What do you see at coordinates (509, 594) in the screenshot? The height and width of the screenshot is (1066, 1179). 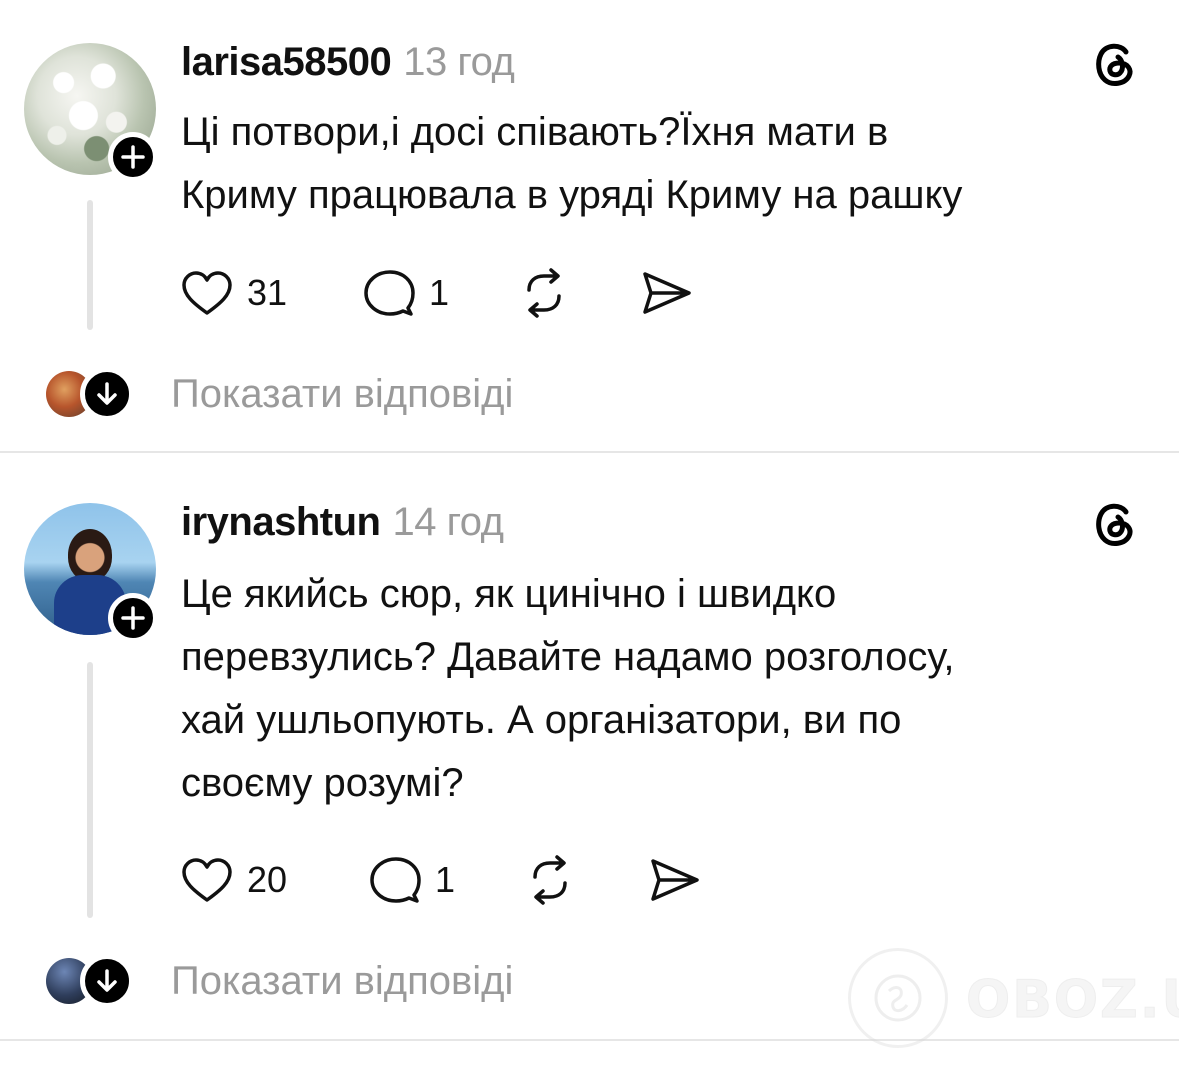 I see `post-text-line: Це якийсь сюр, як цинічно і швидко` at bounding box center [509, 594].